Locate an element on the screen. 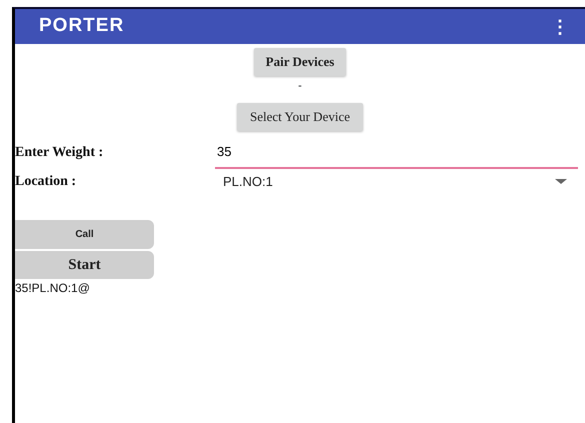 This screenshot has width=585, height=423. start-button: Start is located at coordinates (84, 265).